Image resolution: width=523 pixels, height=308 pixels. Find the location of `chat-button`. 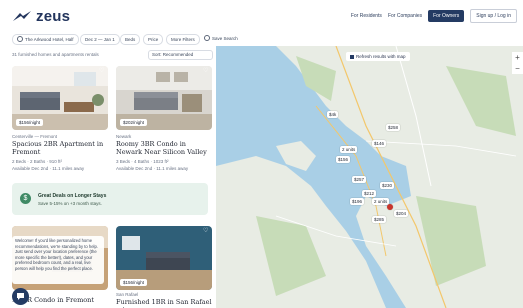

chat-button is located at coordinates (20, 296).